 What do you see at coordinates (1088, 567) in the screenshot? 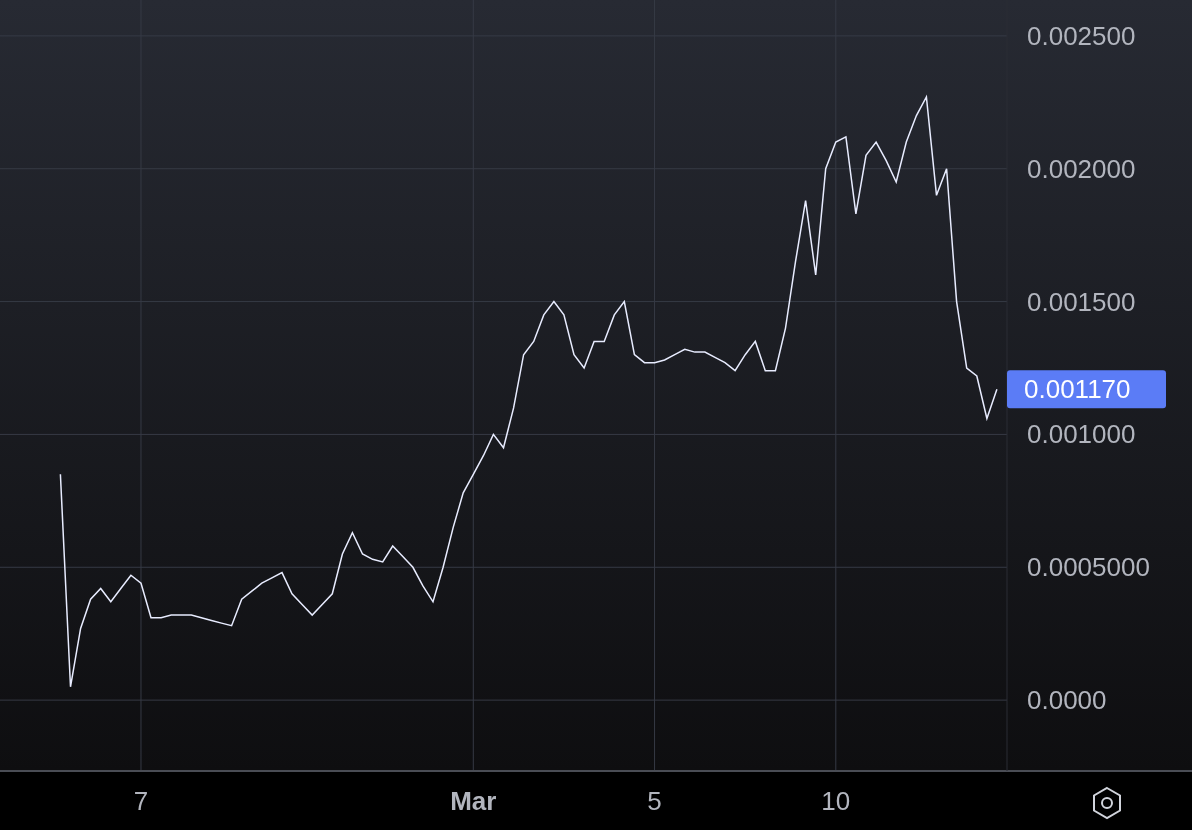
I see `y-tick-label: 0.0005000` at bounding box center [1088, 567].